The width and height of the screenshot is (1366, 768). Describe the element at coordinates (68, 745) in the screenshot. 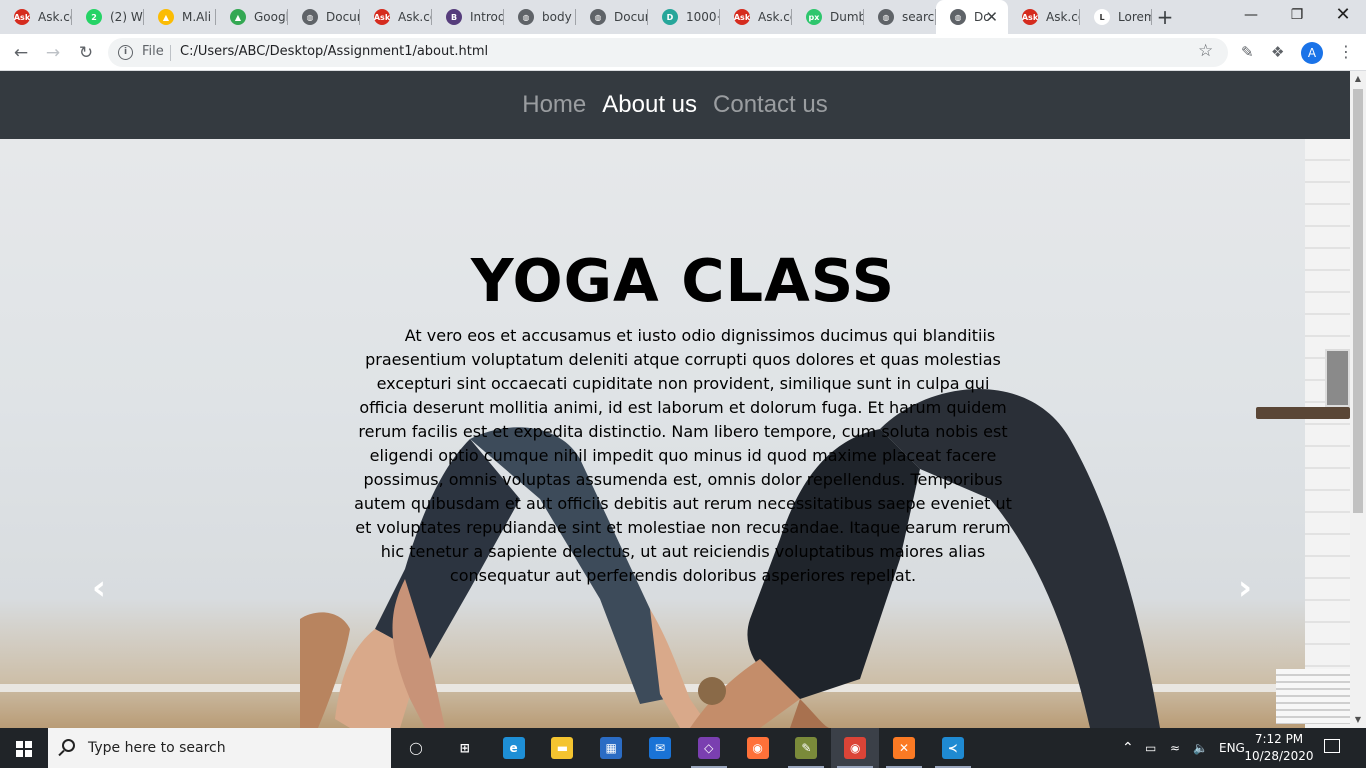

I see `search-icon` at that location.